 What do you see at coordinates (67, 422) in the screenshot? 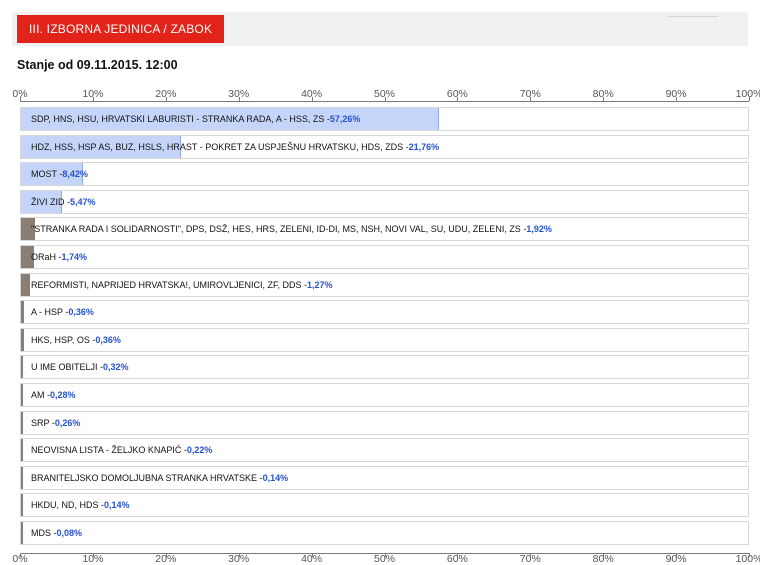
I see `vote-percentage: 0,26%` at bounding box center [67, 422].